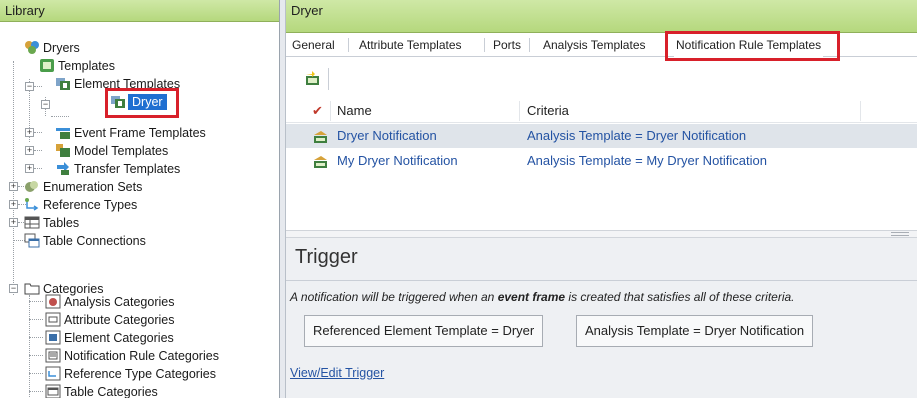 The image size is (917, 398). I want to click on model-templates-icon, so click(63, 150).